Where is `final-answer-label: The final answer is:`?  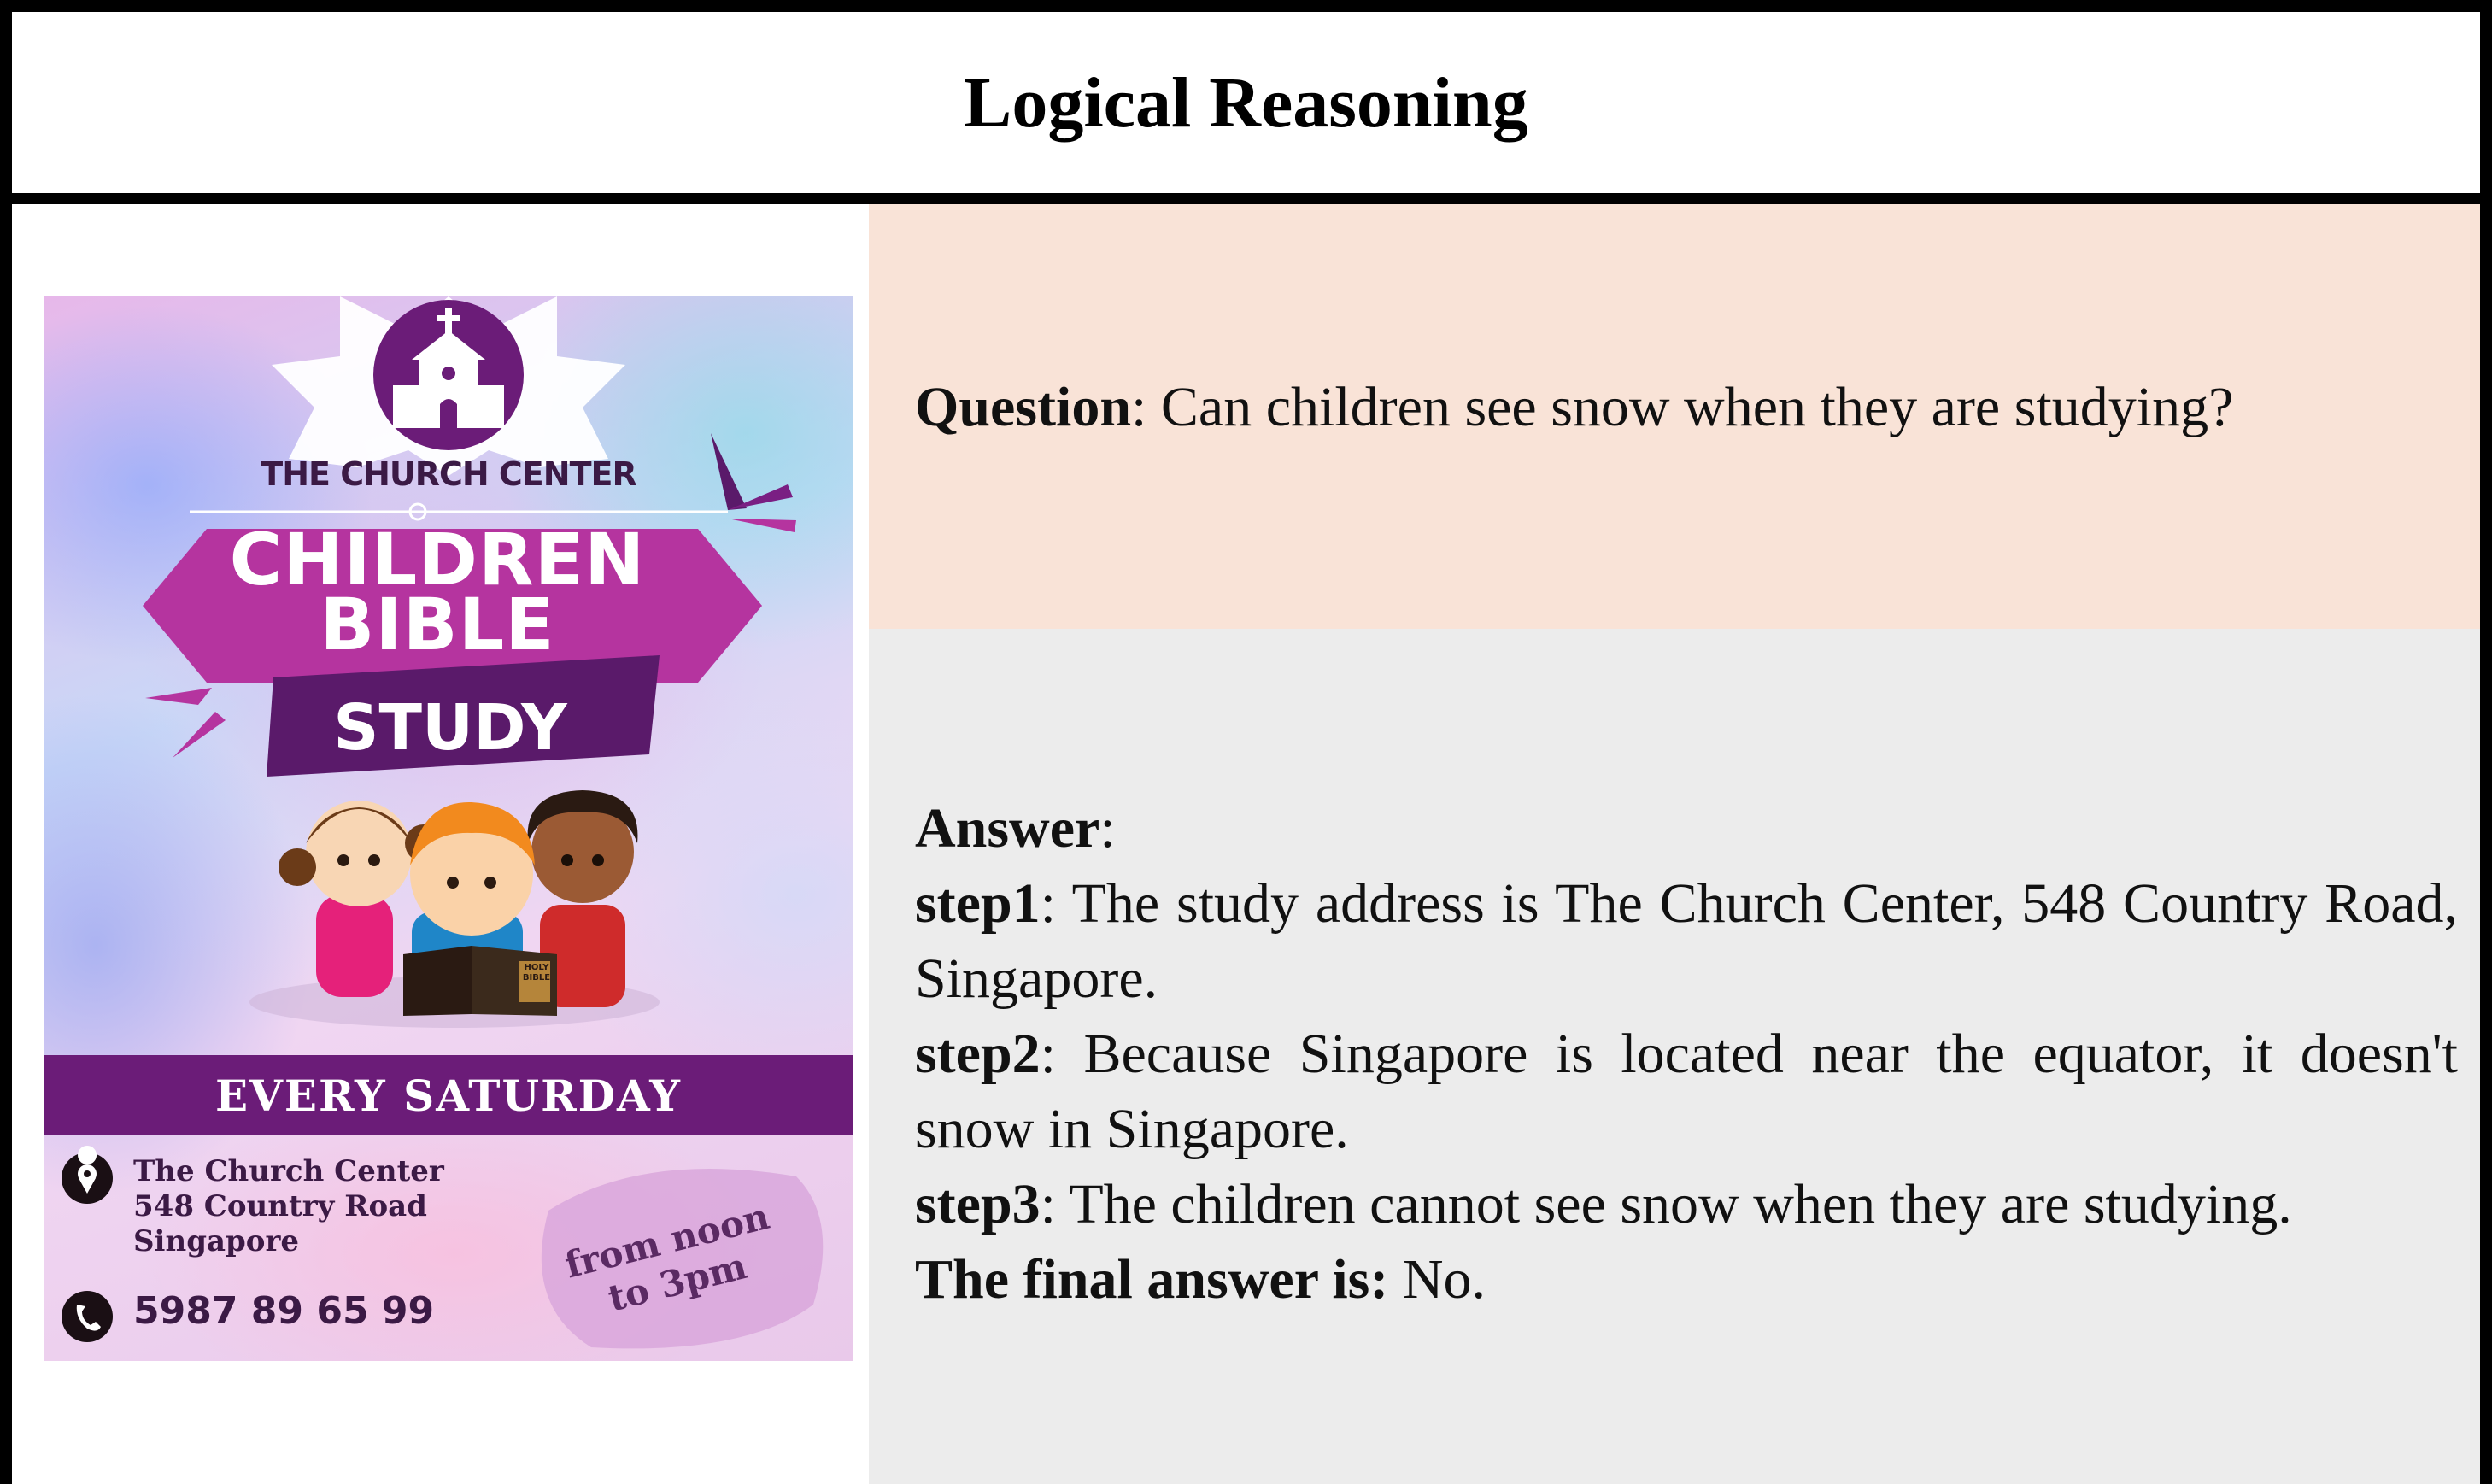
final-answer-label: The final answer is: is located at coordinates (1152, 1279).